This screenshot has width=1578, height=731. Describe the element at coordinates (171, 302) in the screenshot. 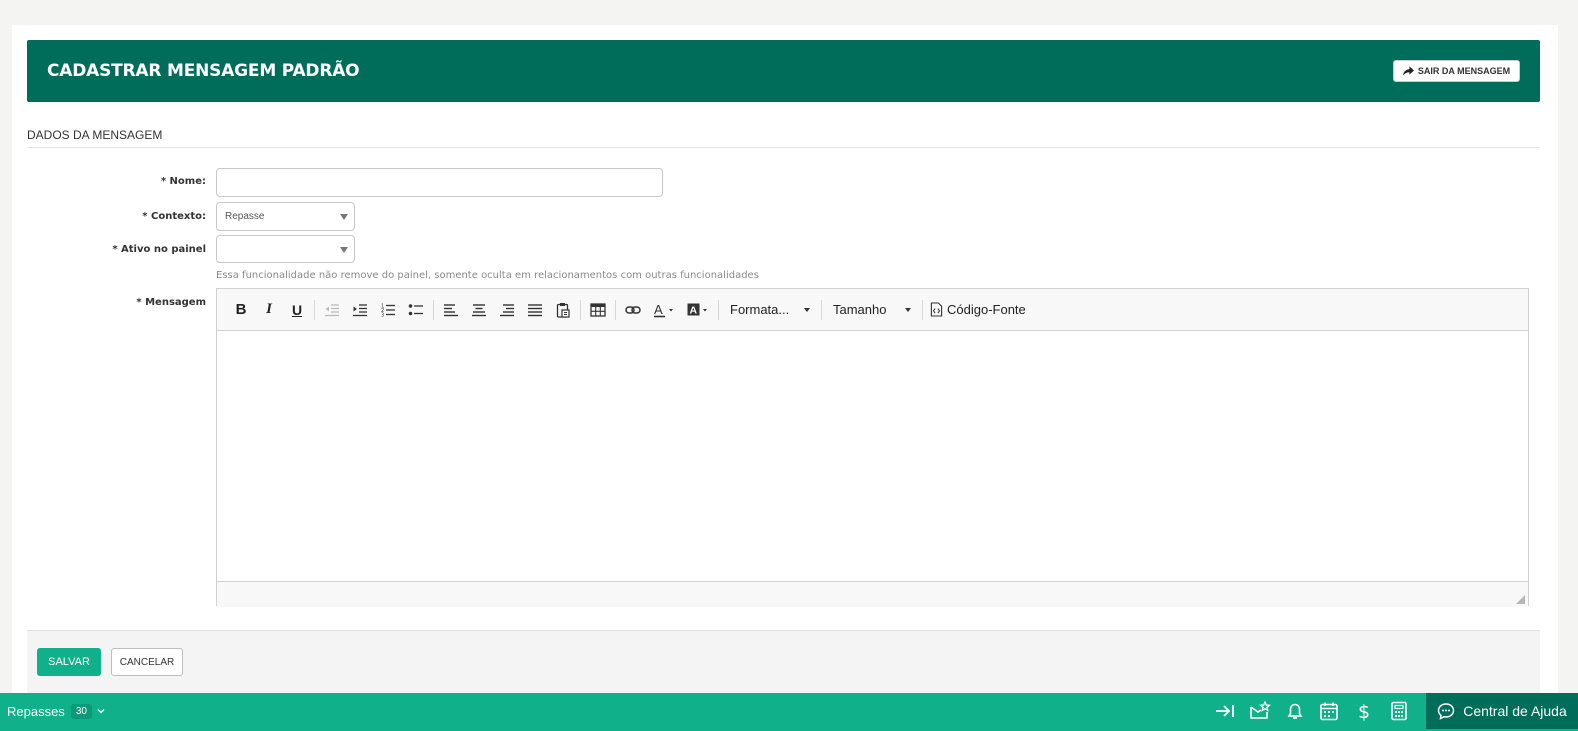

I see `message-label: * Mensagem` at that location.